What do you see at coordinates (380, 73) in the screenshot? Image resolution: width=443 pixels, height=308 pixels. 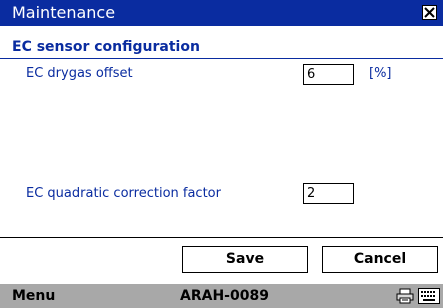 I see `drygas-offset-unit: [%]` at bounding box center [380, 73].